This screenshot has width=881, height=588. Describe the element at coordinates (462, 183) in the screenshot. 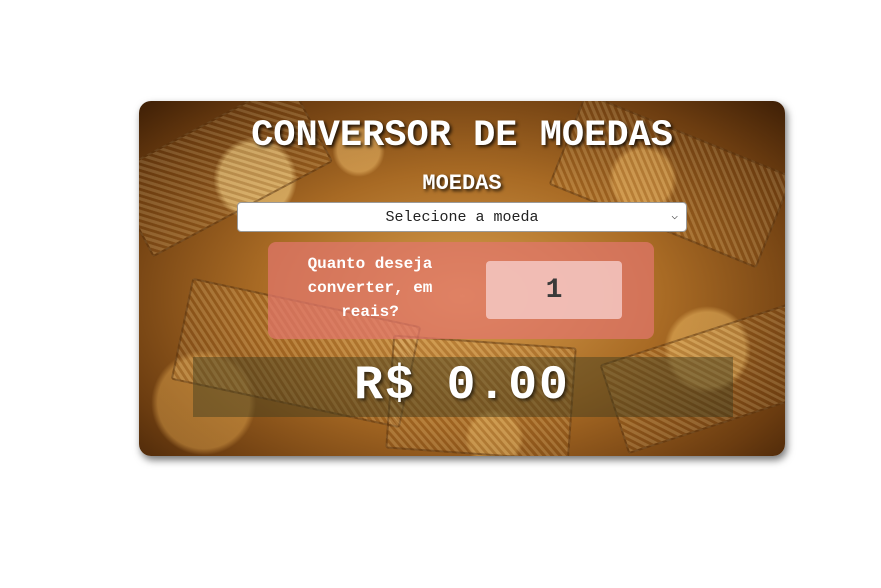

I see `currency-label: MOEDAS` at that location.